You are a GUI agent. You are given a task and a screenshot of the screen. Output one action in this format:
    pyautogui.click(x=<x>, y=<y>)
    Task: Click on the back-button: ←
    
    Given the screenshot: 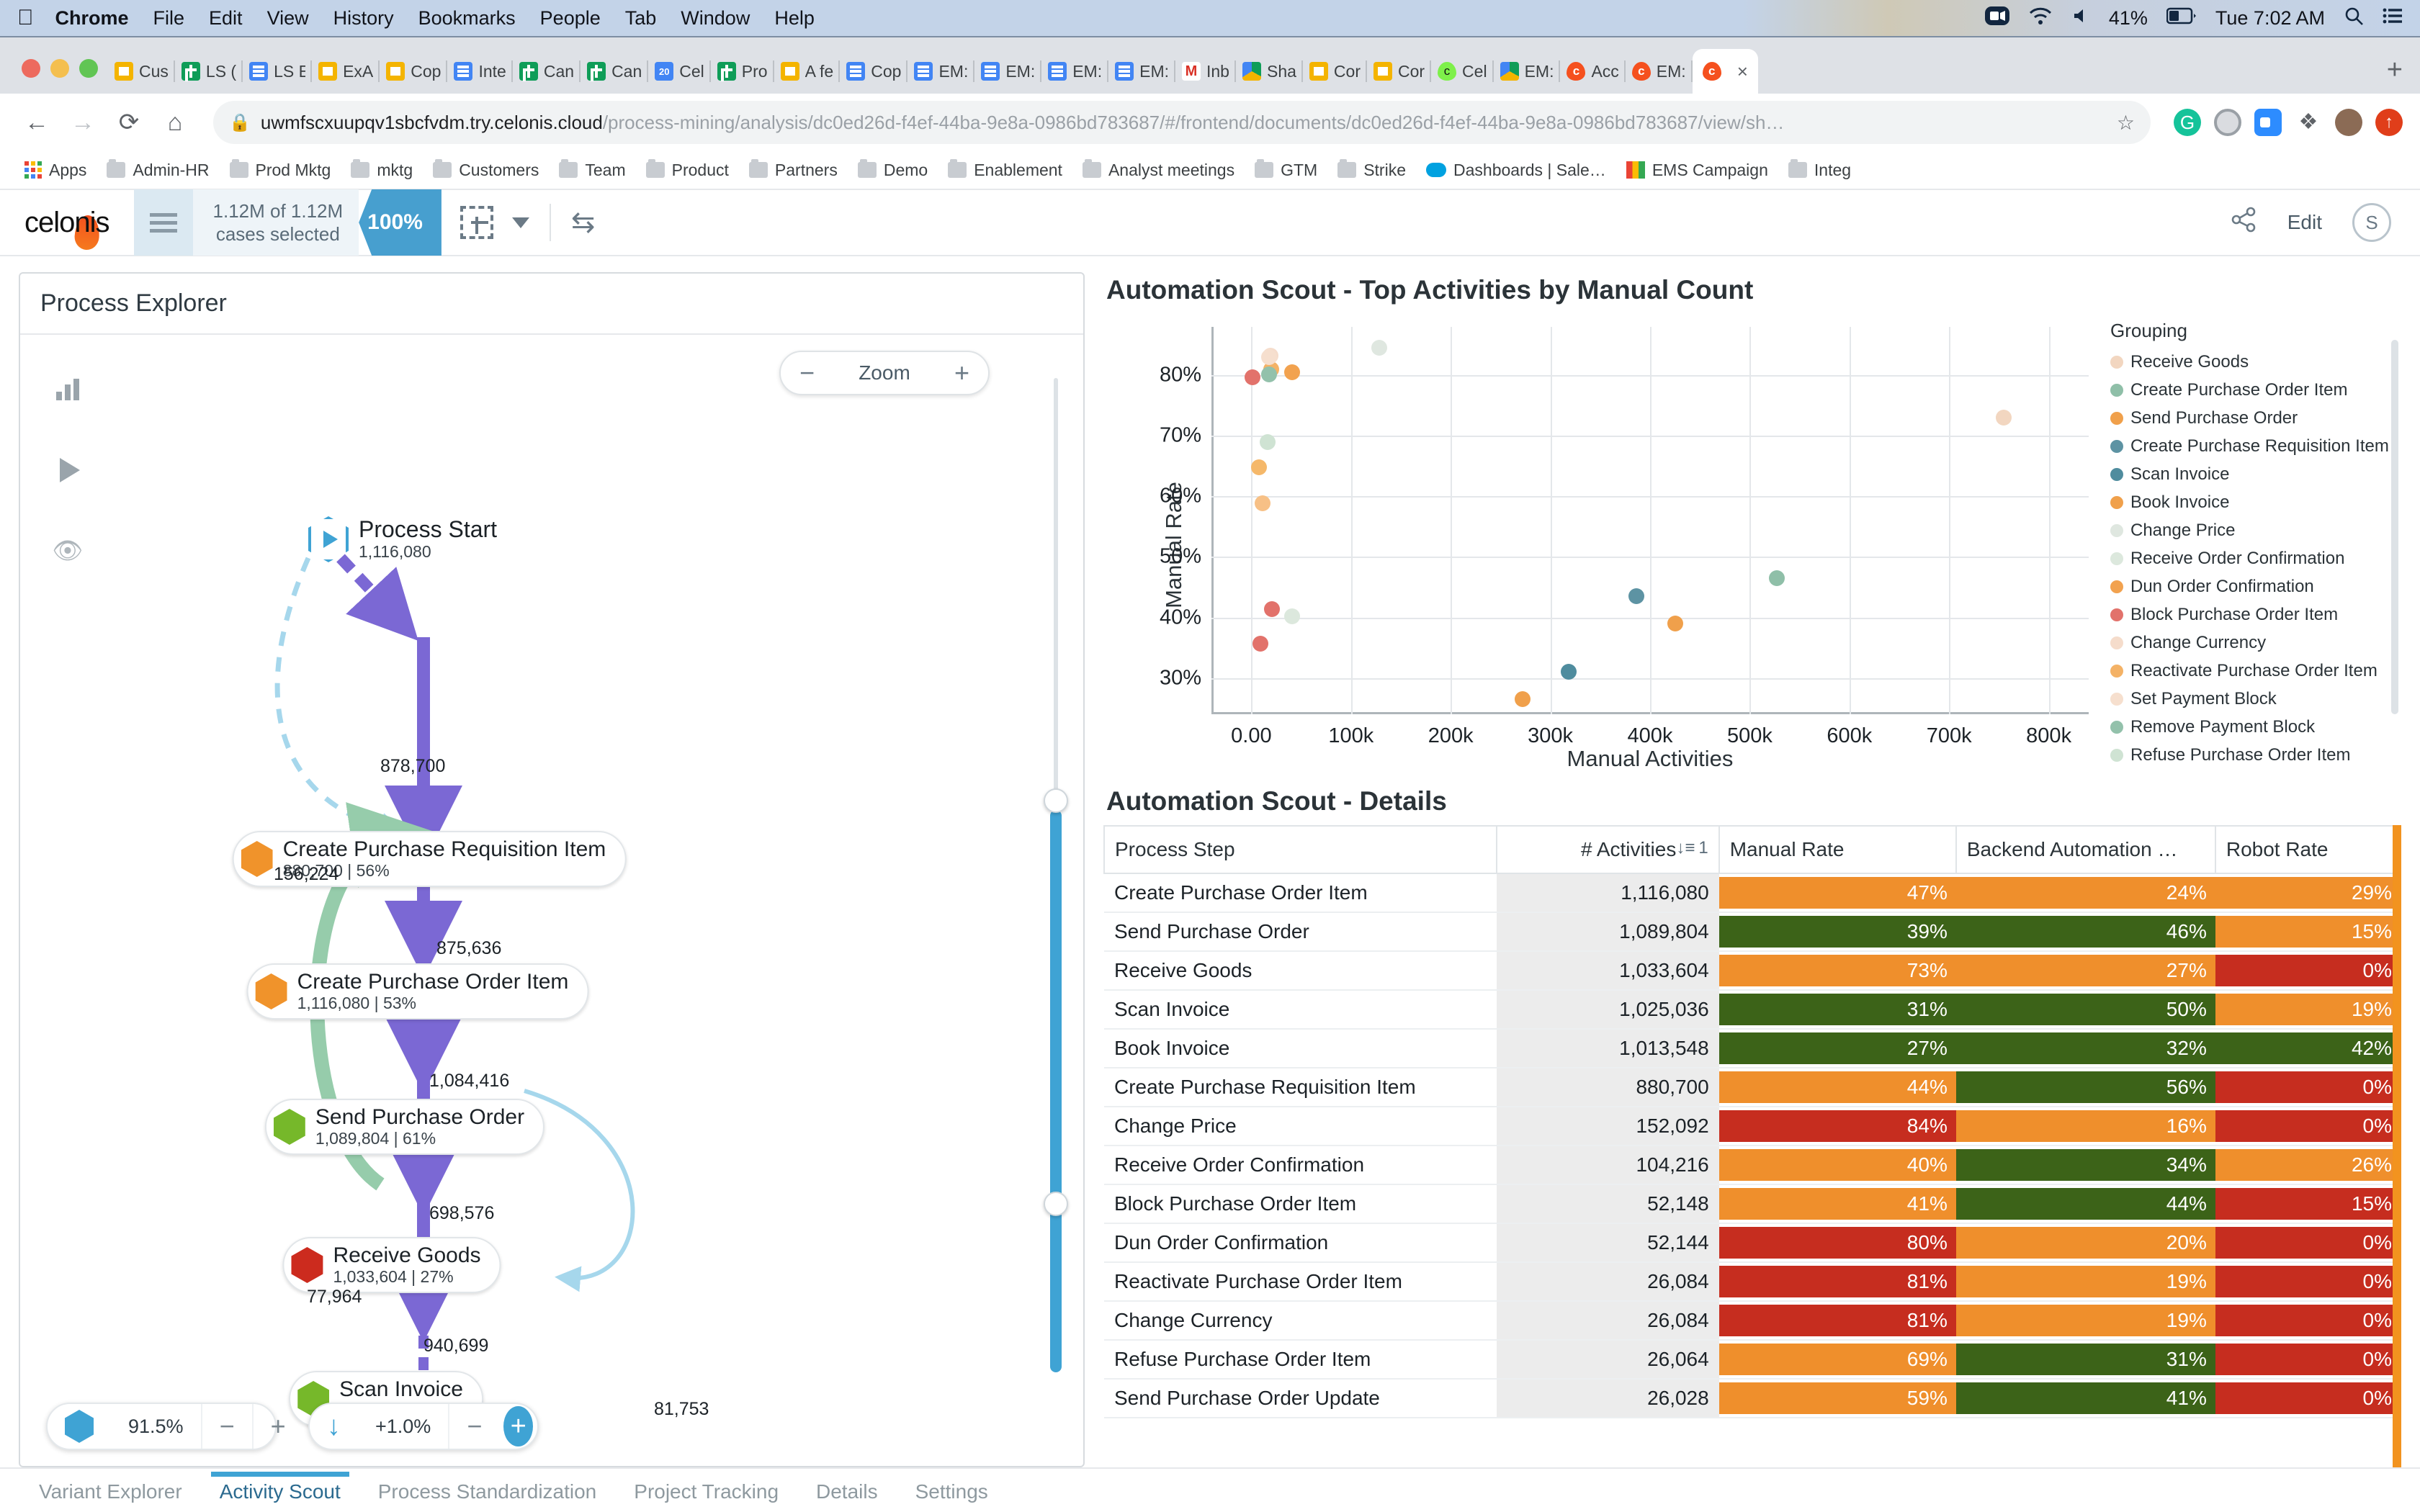 What is the action you would take?
    pyautogui.click(x=36, y=122)
    